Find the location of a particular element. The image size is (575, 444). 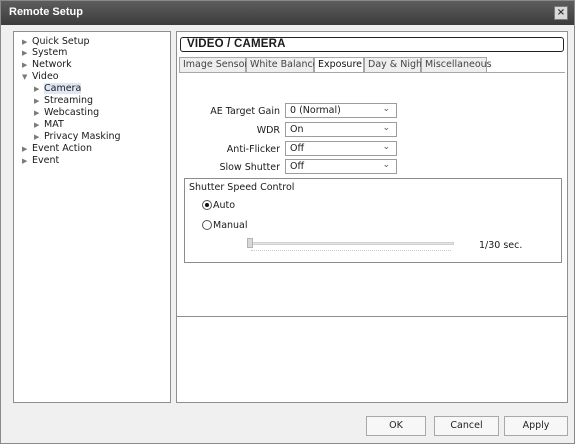

ok-button: OK is located at coordinates (396, 426).